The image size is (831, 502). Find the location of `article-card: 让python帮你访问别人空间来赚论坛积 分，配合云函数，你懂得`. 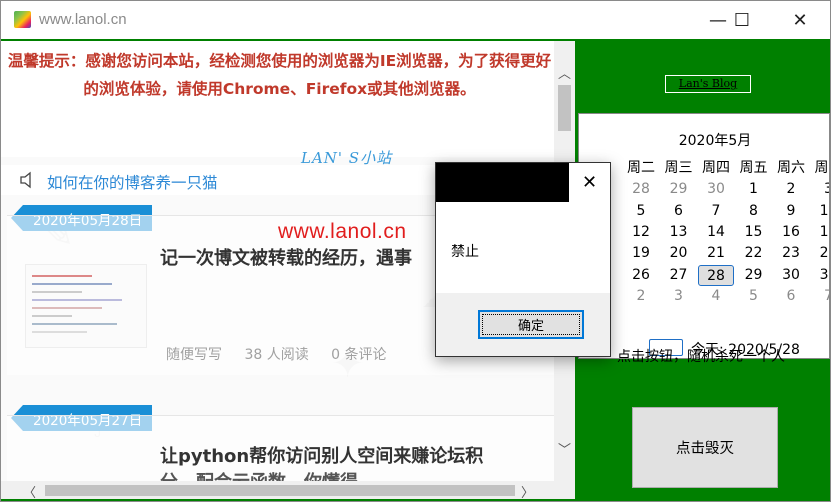

article-card: 让python帮你访问别人空间来赚论坛积 分，配合云函数，你懂得 is located at coordinates (280, 448).